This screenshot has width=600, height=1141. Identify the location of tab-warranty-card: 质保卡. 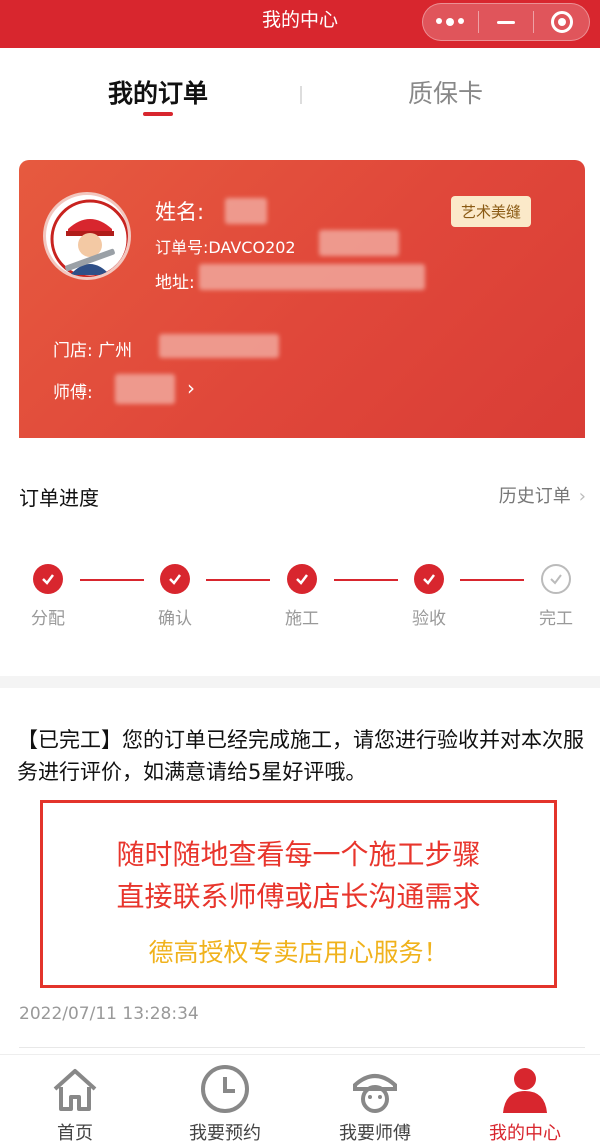
(445, 92).